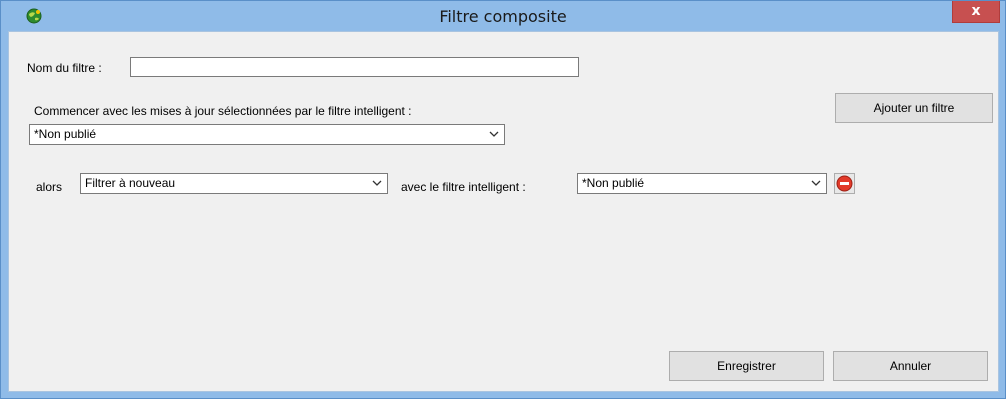 The image size is (1006, 399). Describe the element at coordinates (702, 183) in the screenshot. I see `smart-filter-select: *Non publié` at that location.